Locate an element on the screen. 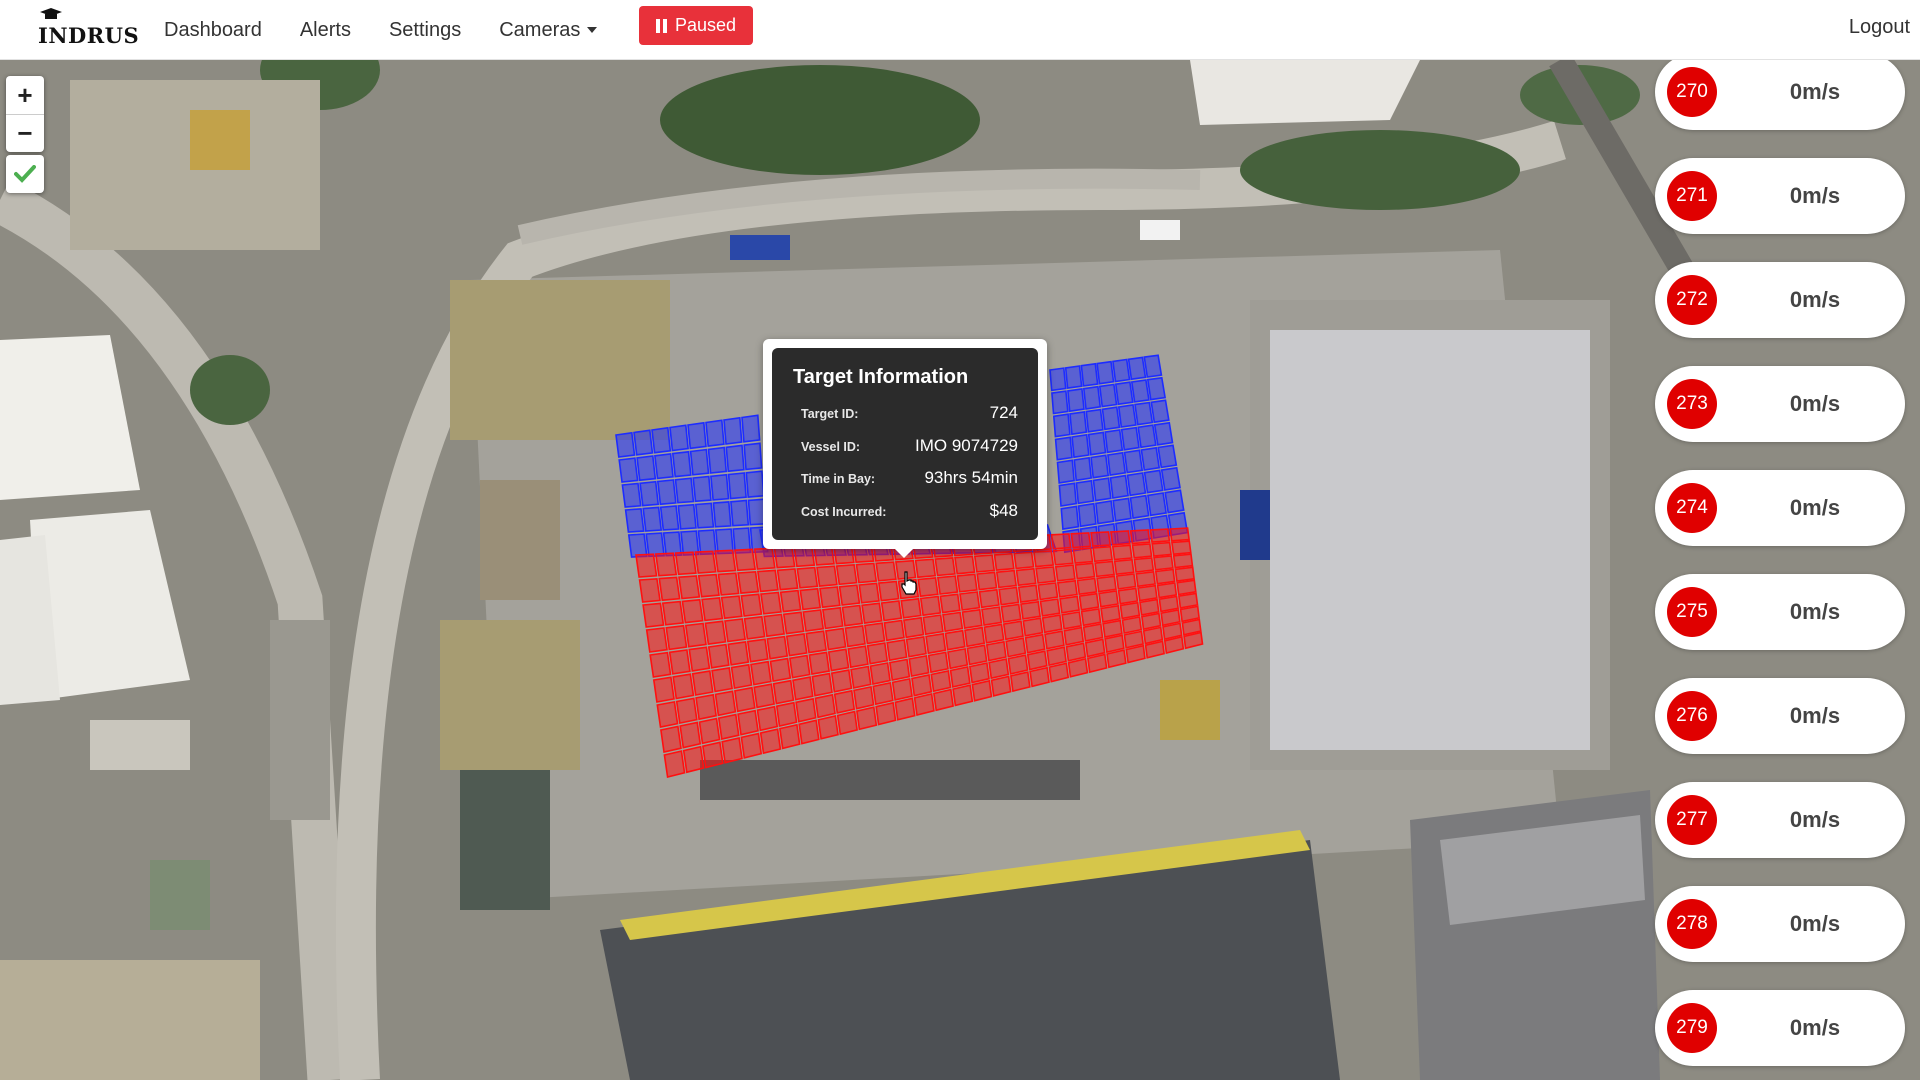 The height and width of the screenshot is (1080, 1920). paused-button: Paused is located at coordinates (696, 25).